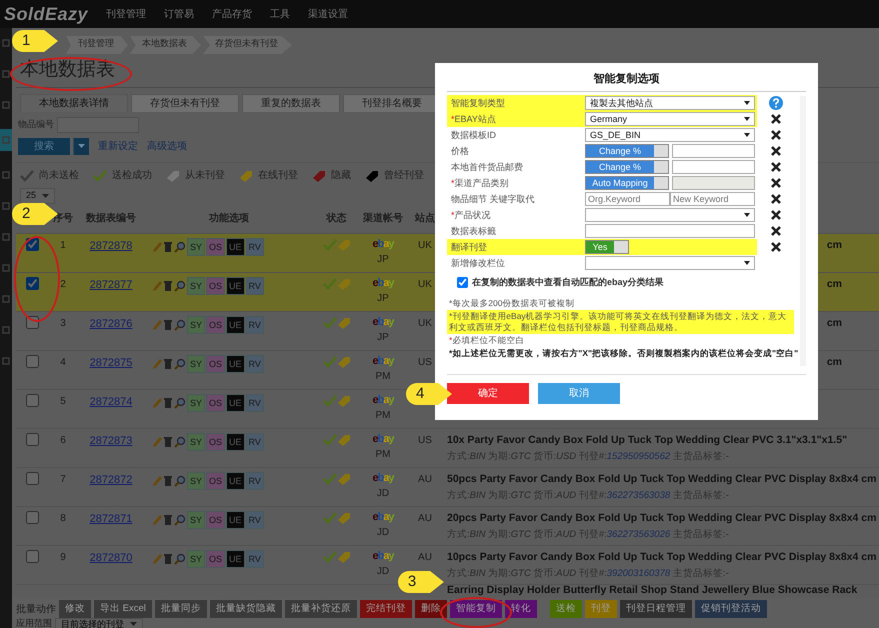  Describe the element at coordinates (111, 284) in the screenshot. I see `datasheet-link: 2872877` at that location.